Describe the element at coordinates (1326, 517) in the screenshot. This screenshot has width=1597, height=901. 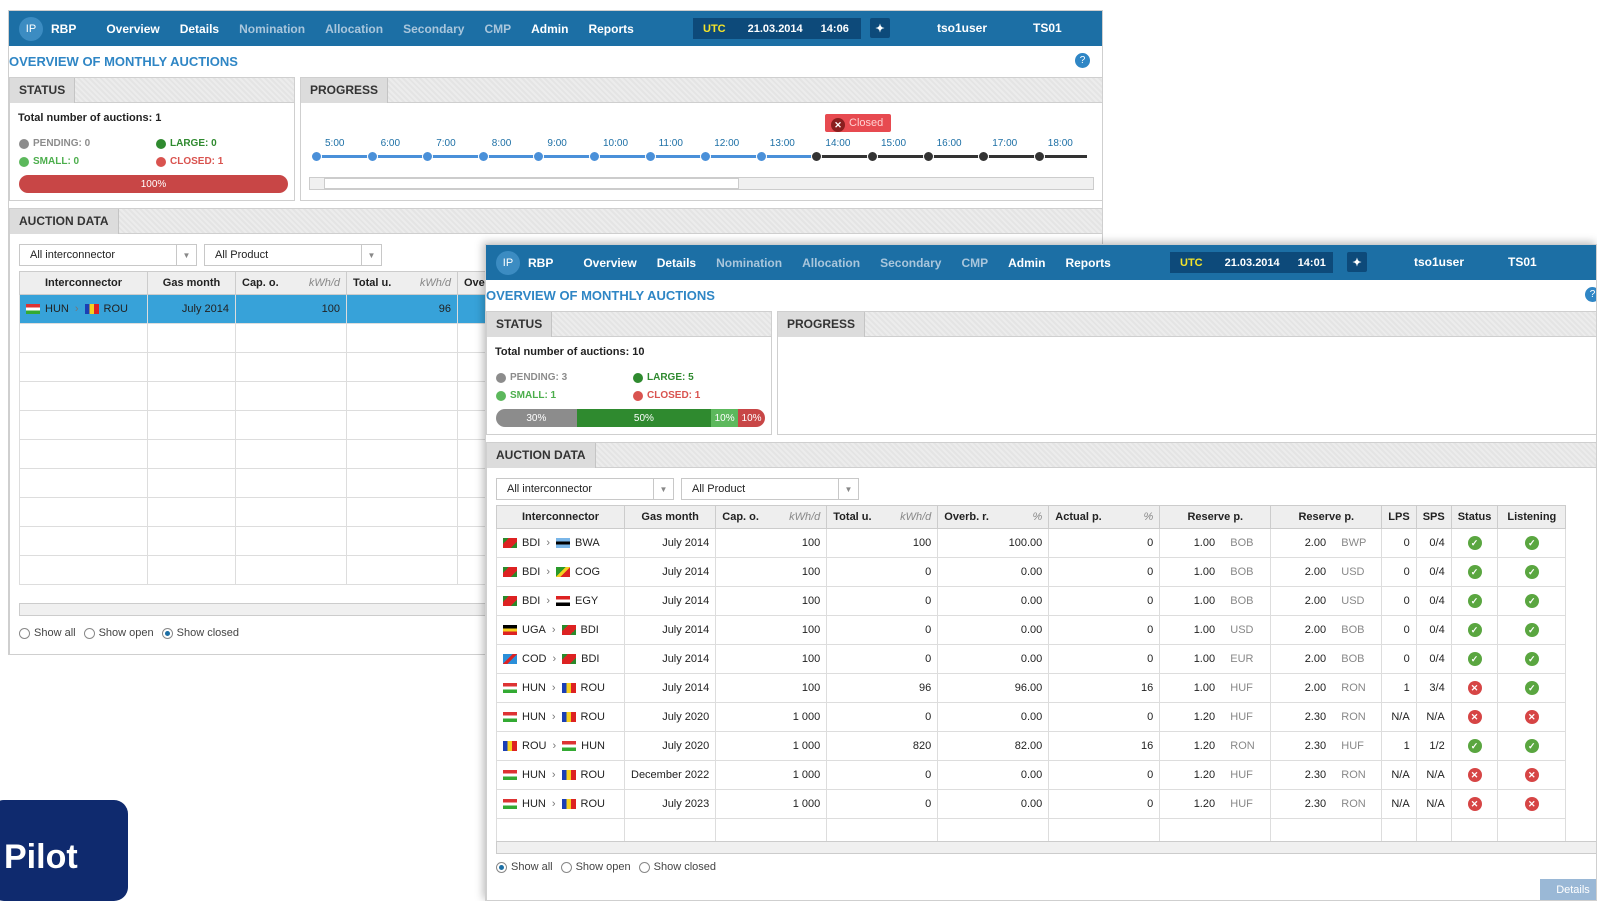
I see `col-reserve-price-2: Reserve p.` at that location.